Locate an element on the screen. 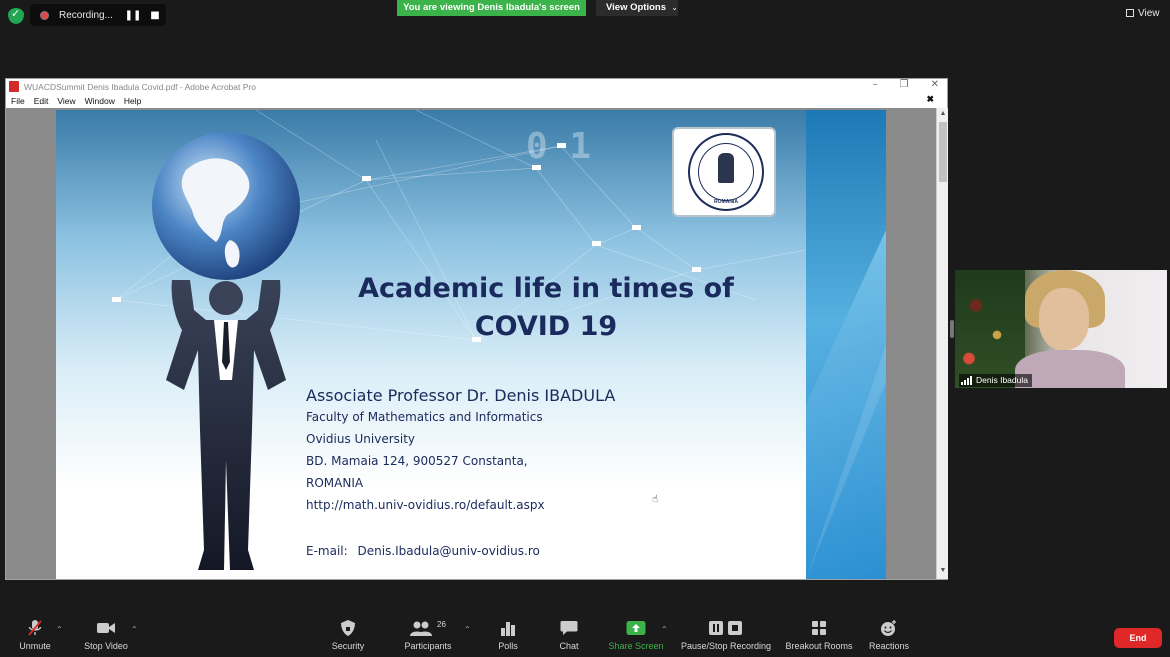 This screenshot has height=657, width=1170. slide-country: ROMANIA is located at coordinates (335, 483).